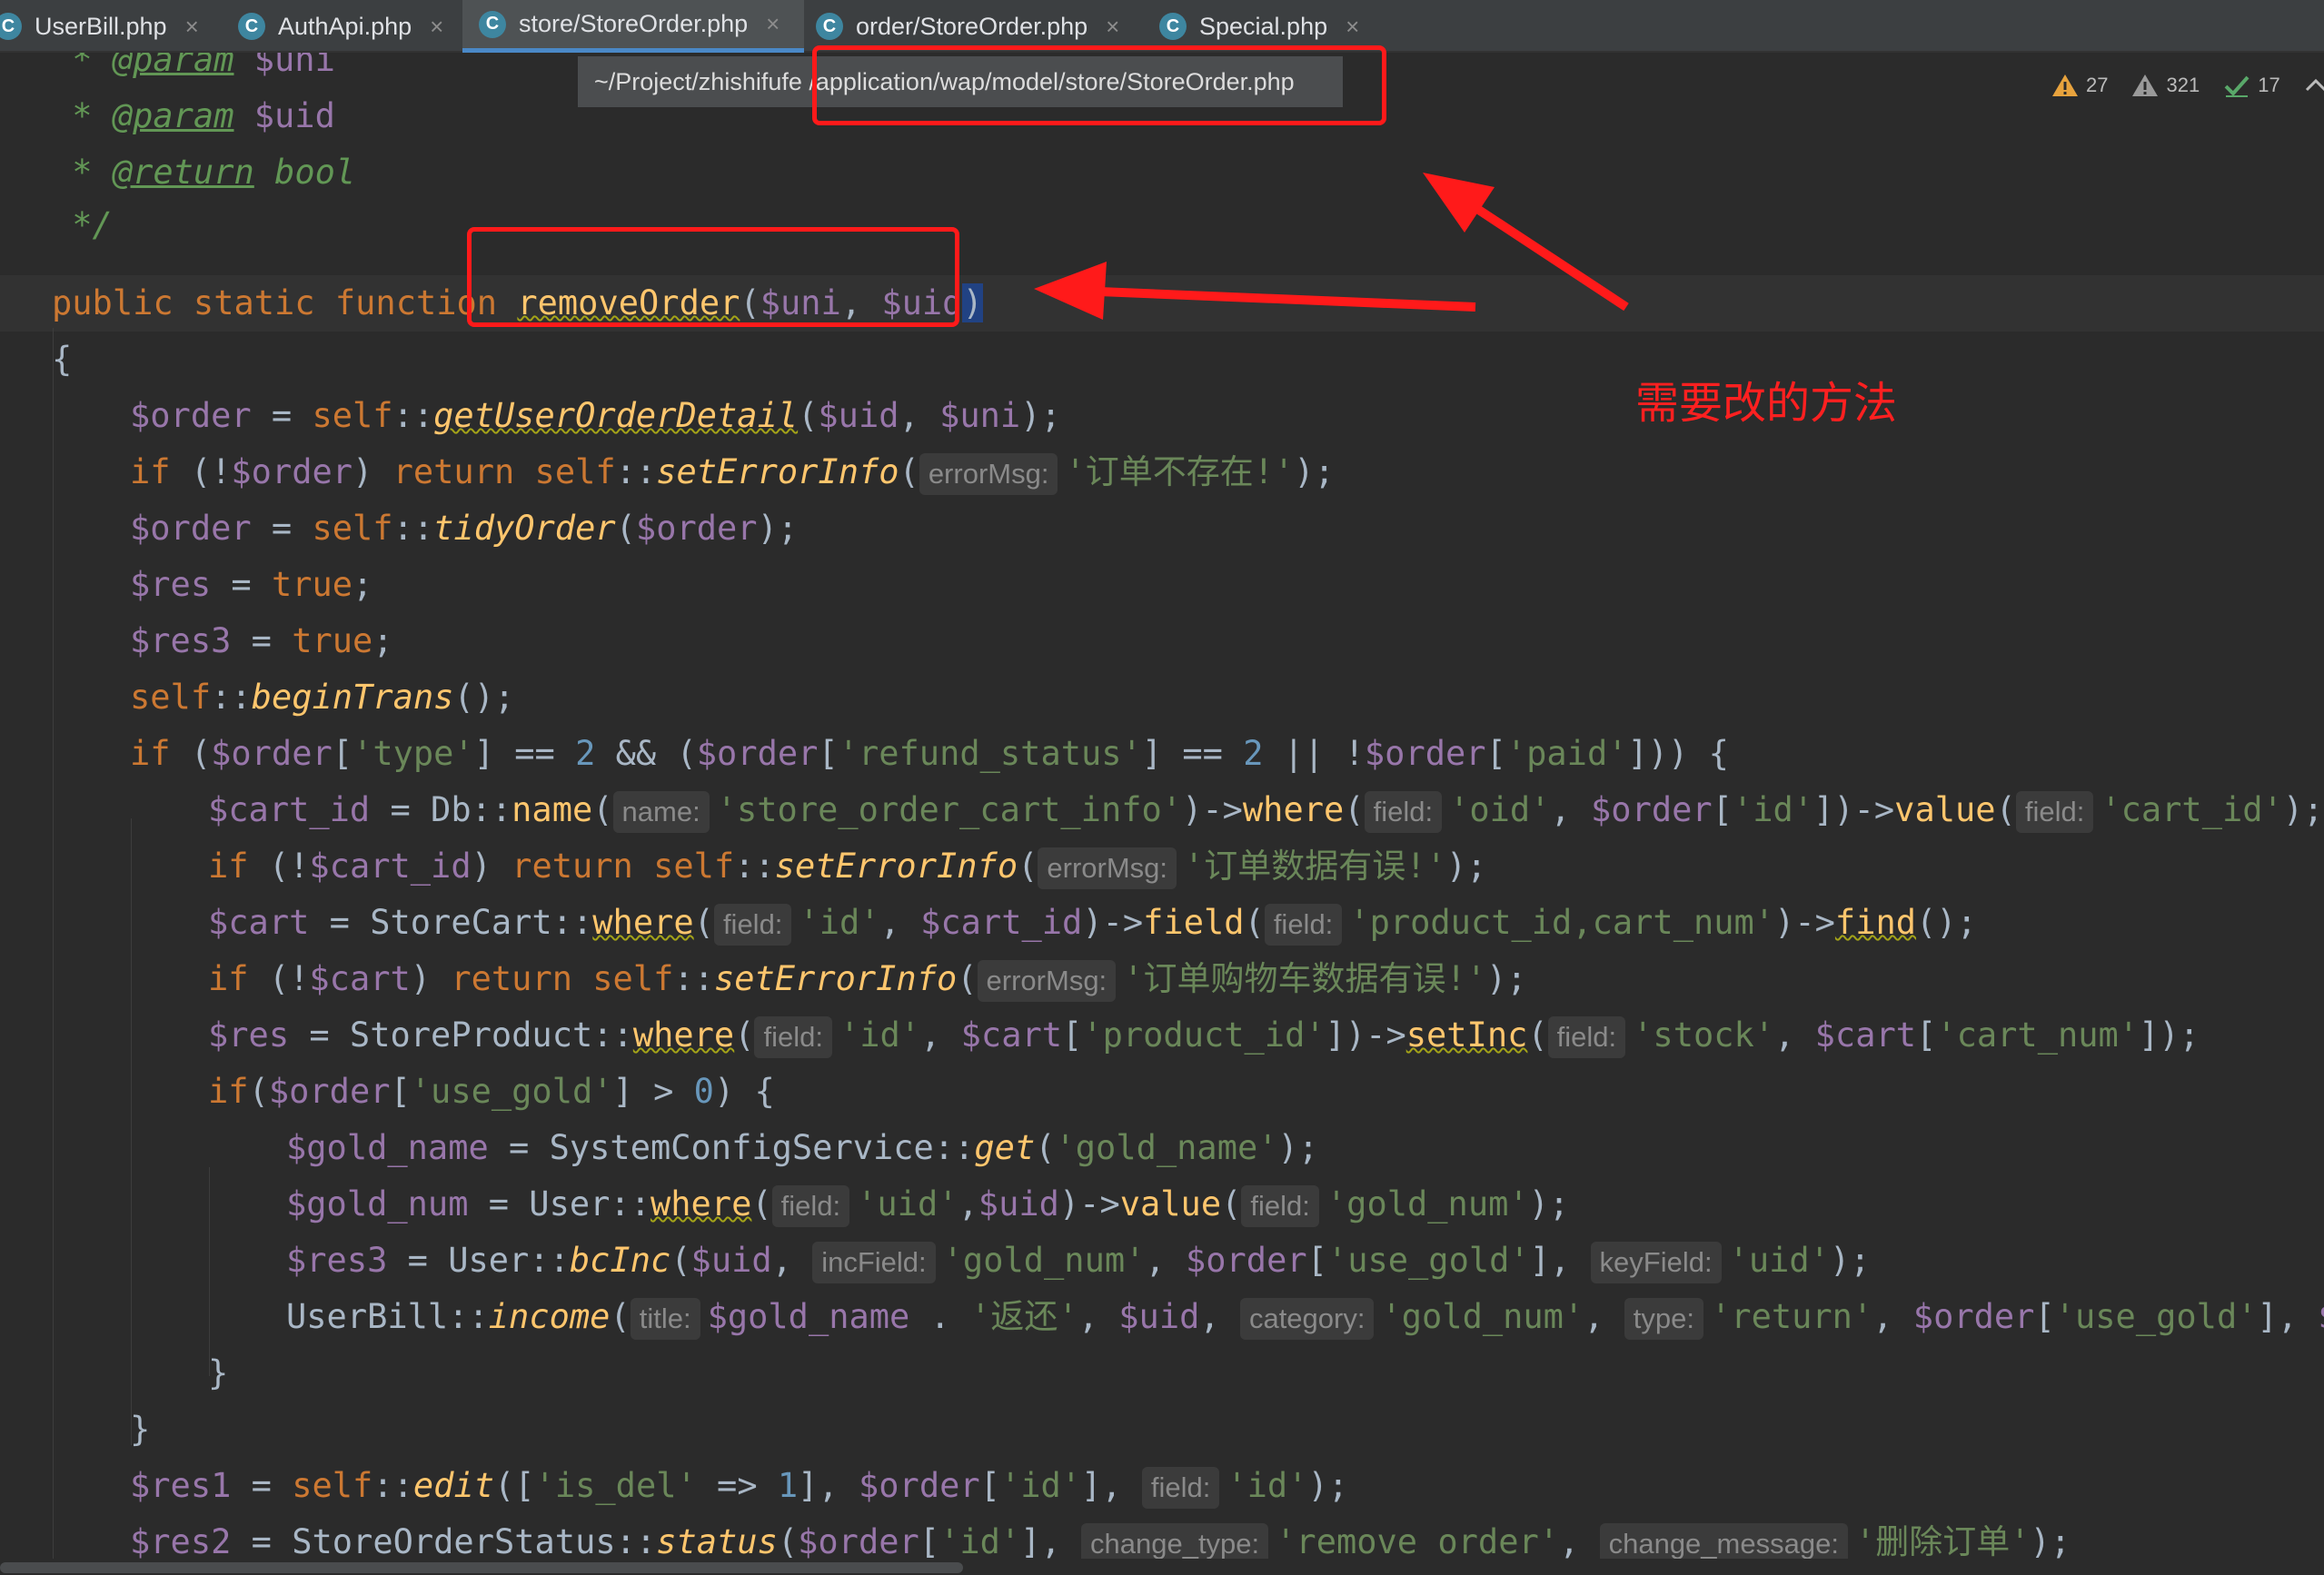 This screenshot has height=1575, width=2324. What do you see at coordinates (1459, 203) in the screenshot?
I see `annotation-arrow-to-path-head` at bounding box center [1459, 203].